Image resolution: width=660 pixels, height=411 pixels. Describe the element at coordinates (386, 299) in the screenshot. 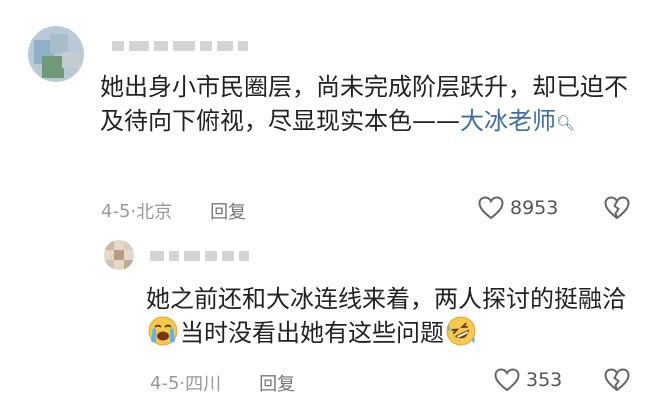

I see `reply-body-part1: 她之前还和大冰连线来着，两人探讨的挺融洽` at that location.